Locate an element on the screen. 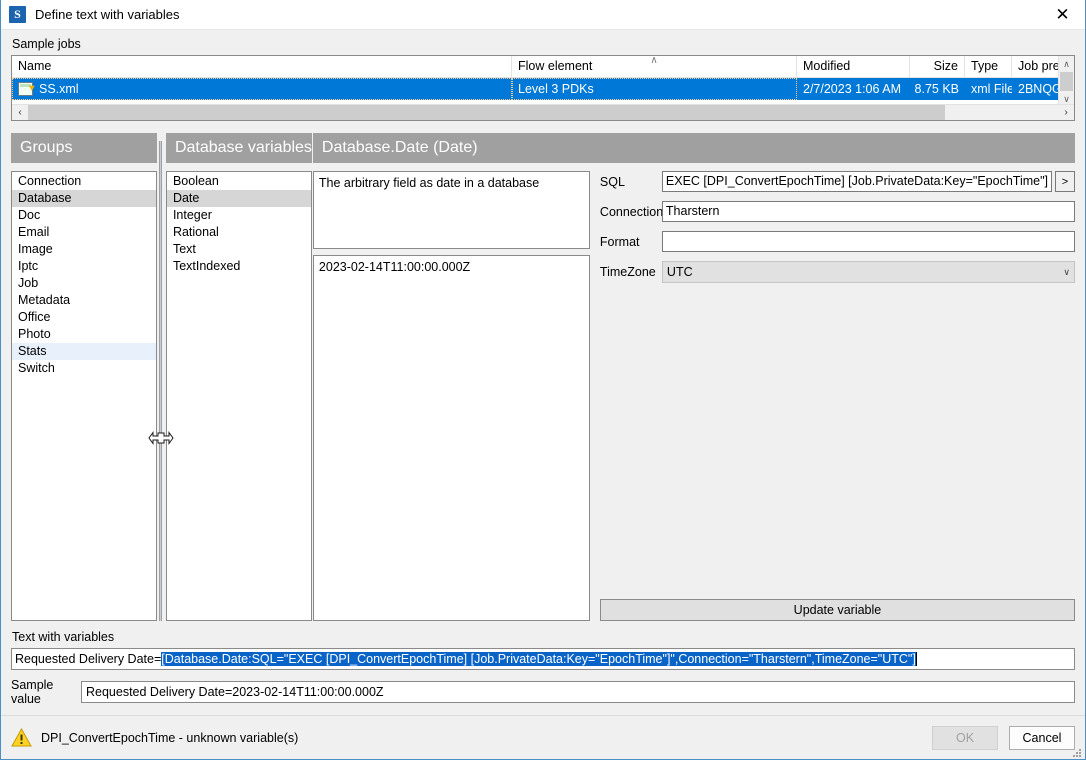  format-input is located at coordinates (868, 241).